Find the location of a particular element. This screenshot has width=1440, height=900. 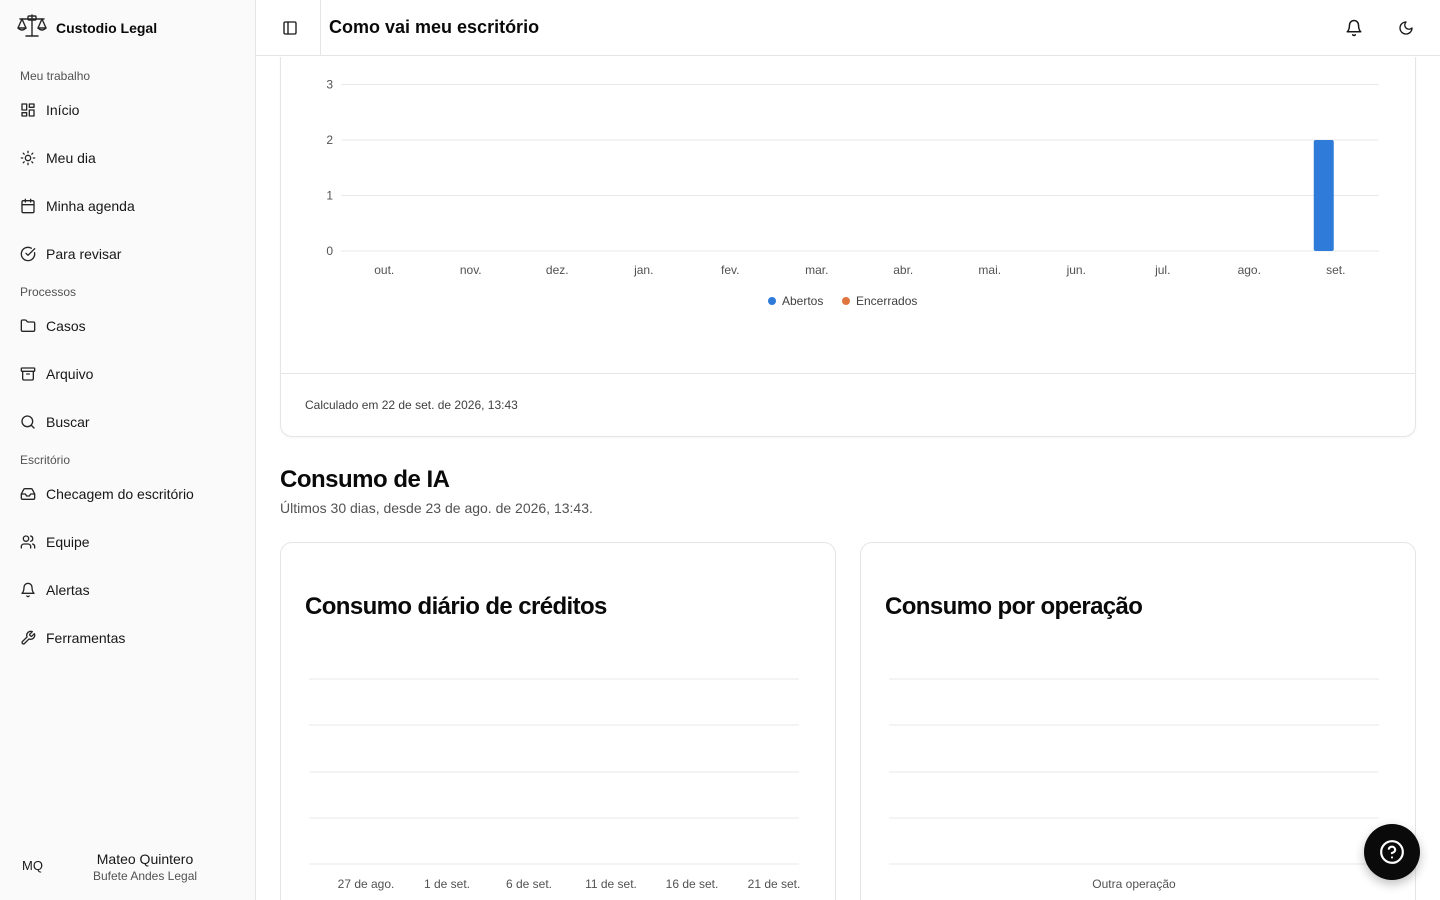

x-tick-label: 6 de set. is located at coordinates (529, 884).